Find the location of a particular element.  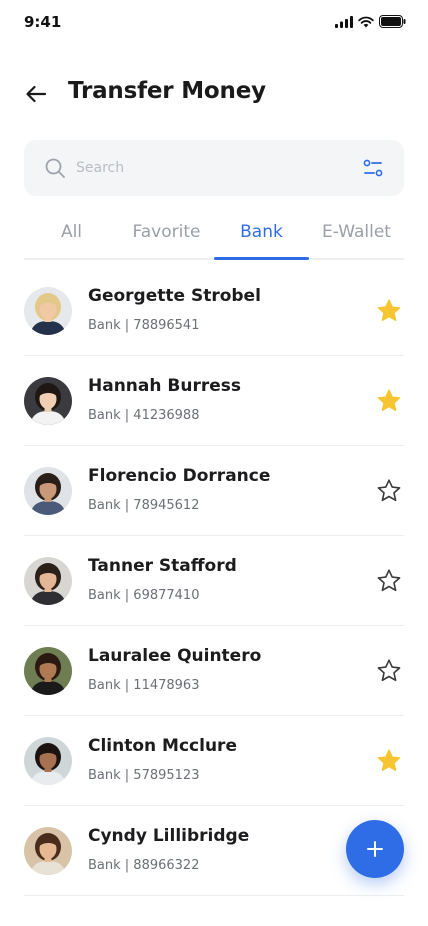

contact-row: Florencio Dorrance Bank | 78945612 is located at coordinates (214, 491).